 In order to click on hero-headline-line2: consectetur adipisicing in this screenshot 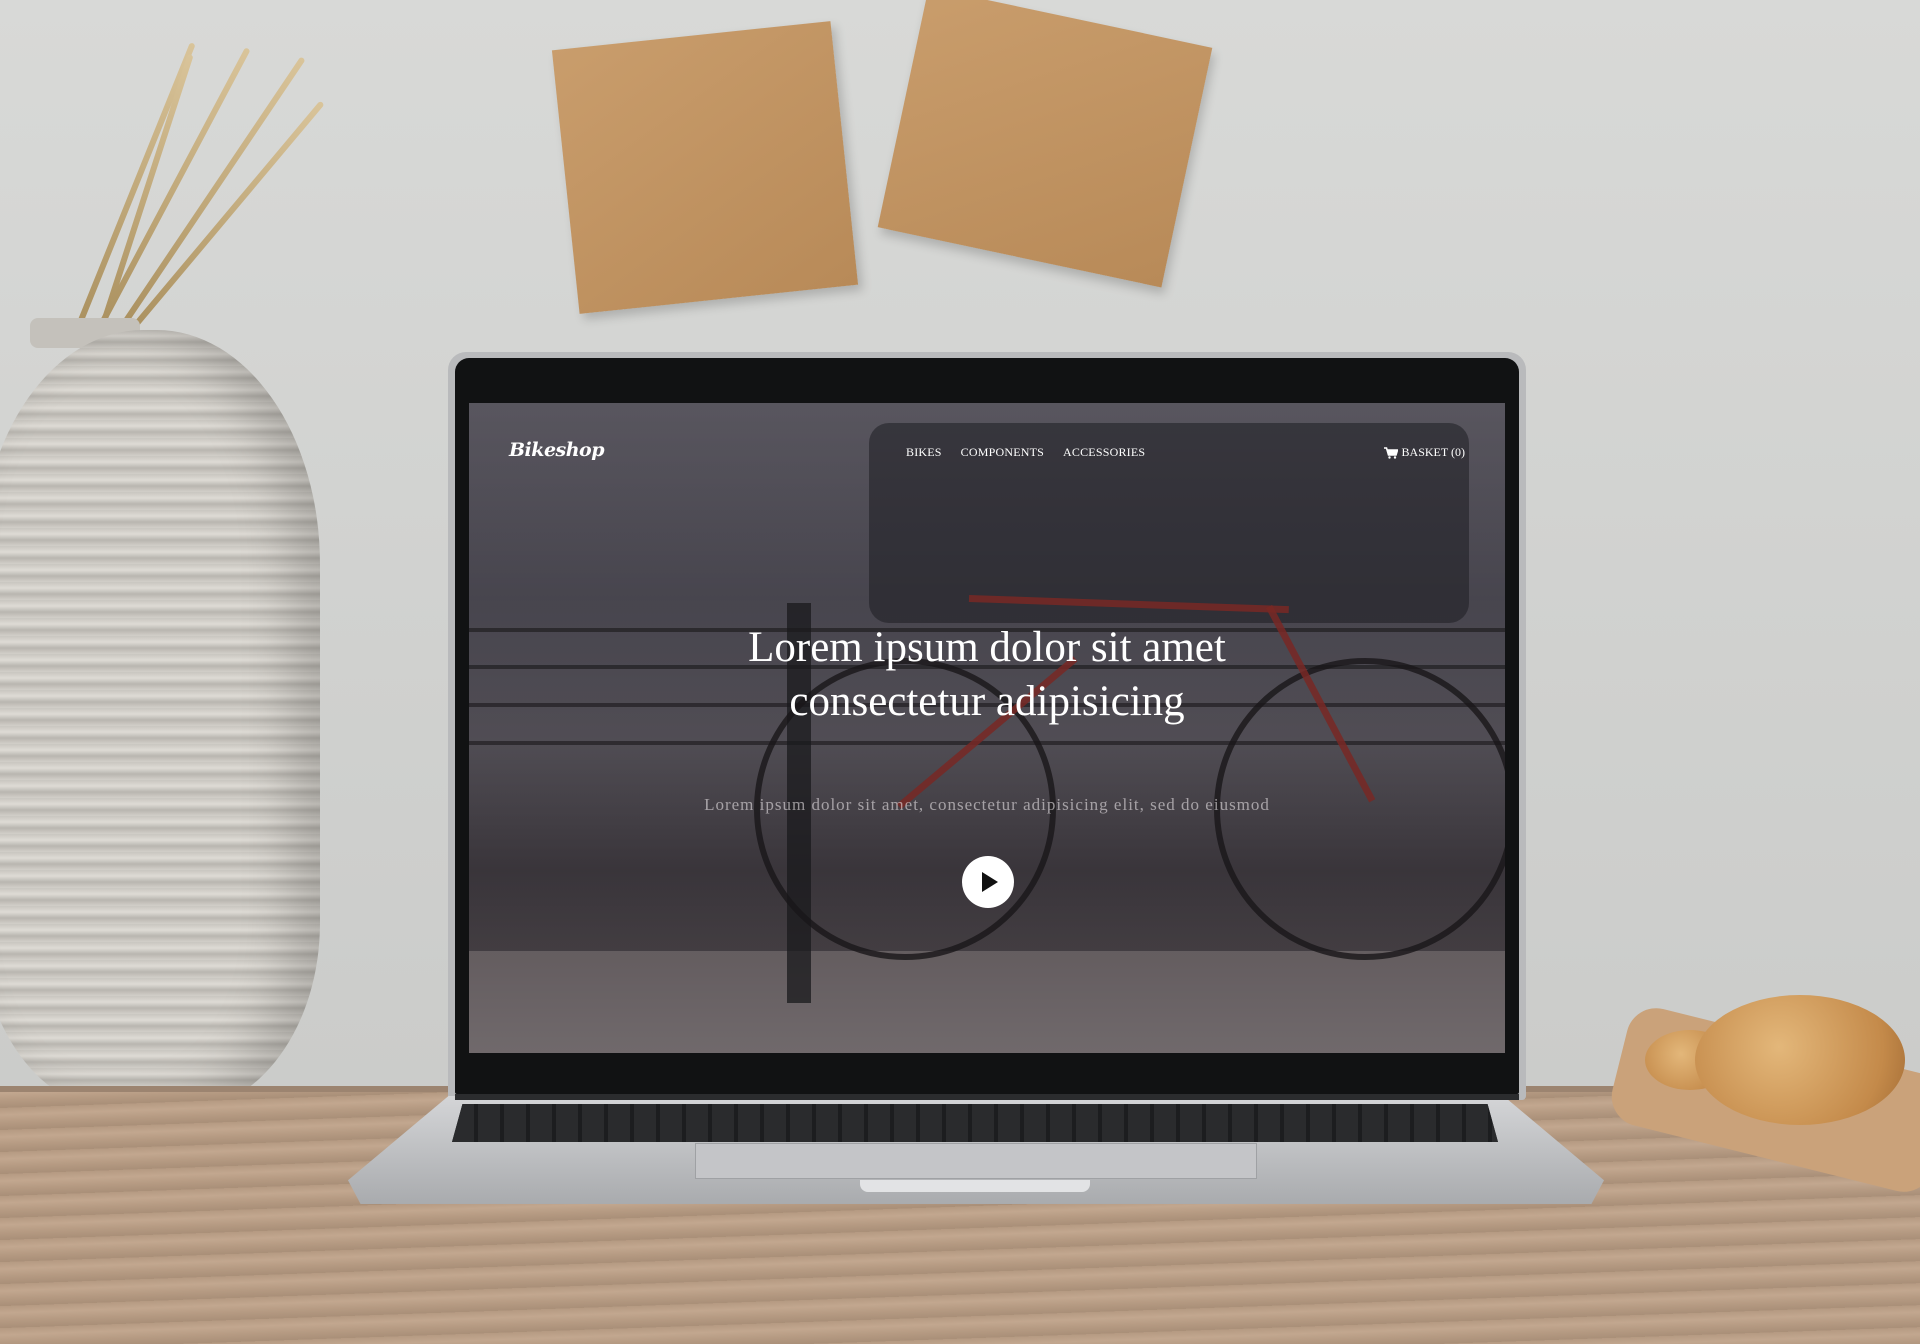, I will do `click(987, 701)`.